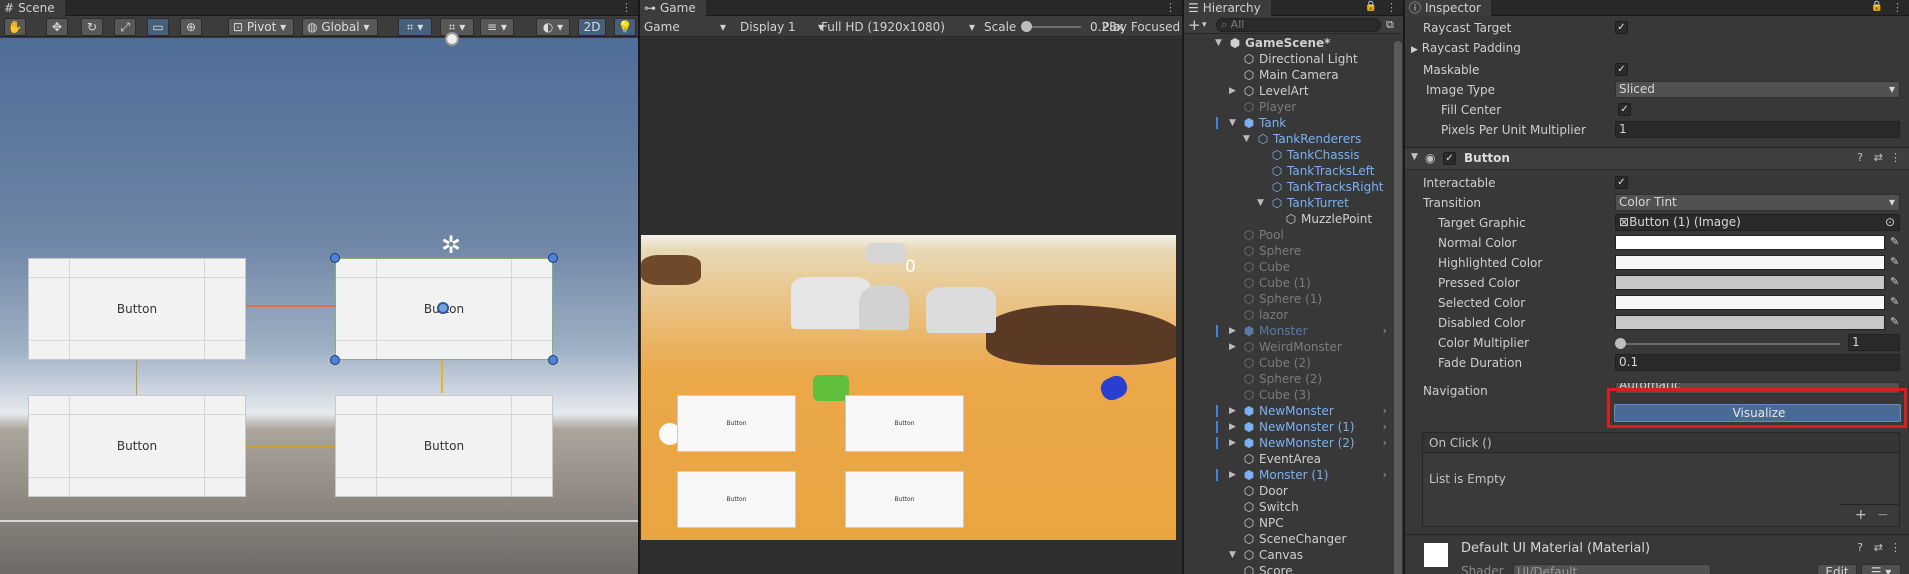 The height and width of the screenshot is (574, 1909). Describe the element at coordinates (1449, 158) in the screenshot. I see `button-enabled-checbox: ✓` at that location.